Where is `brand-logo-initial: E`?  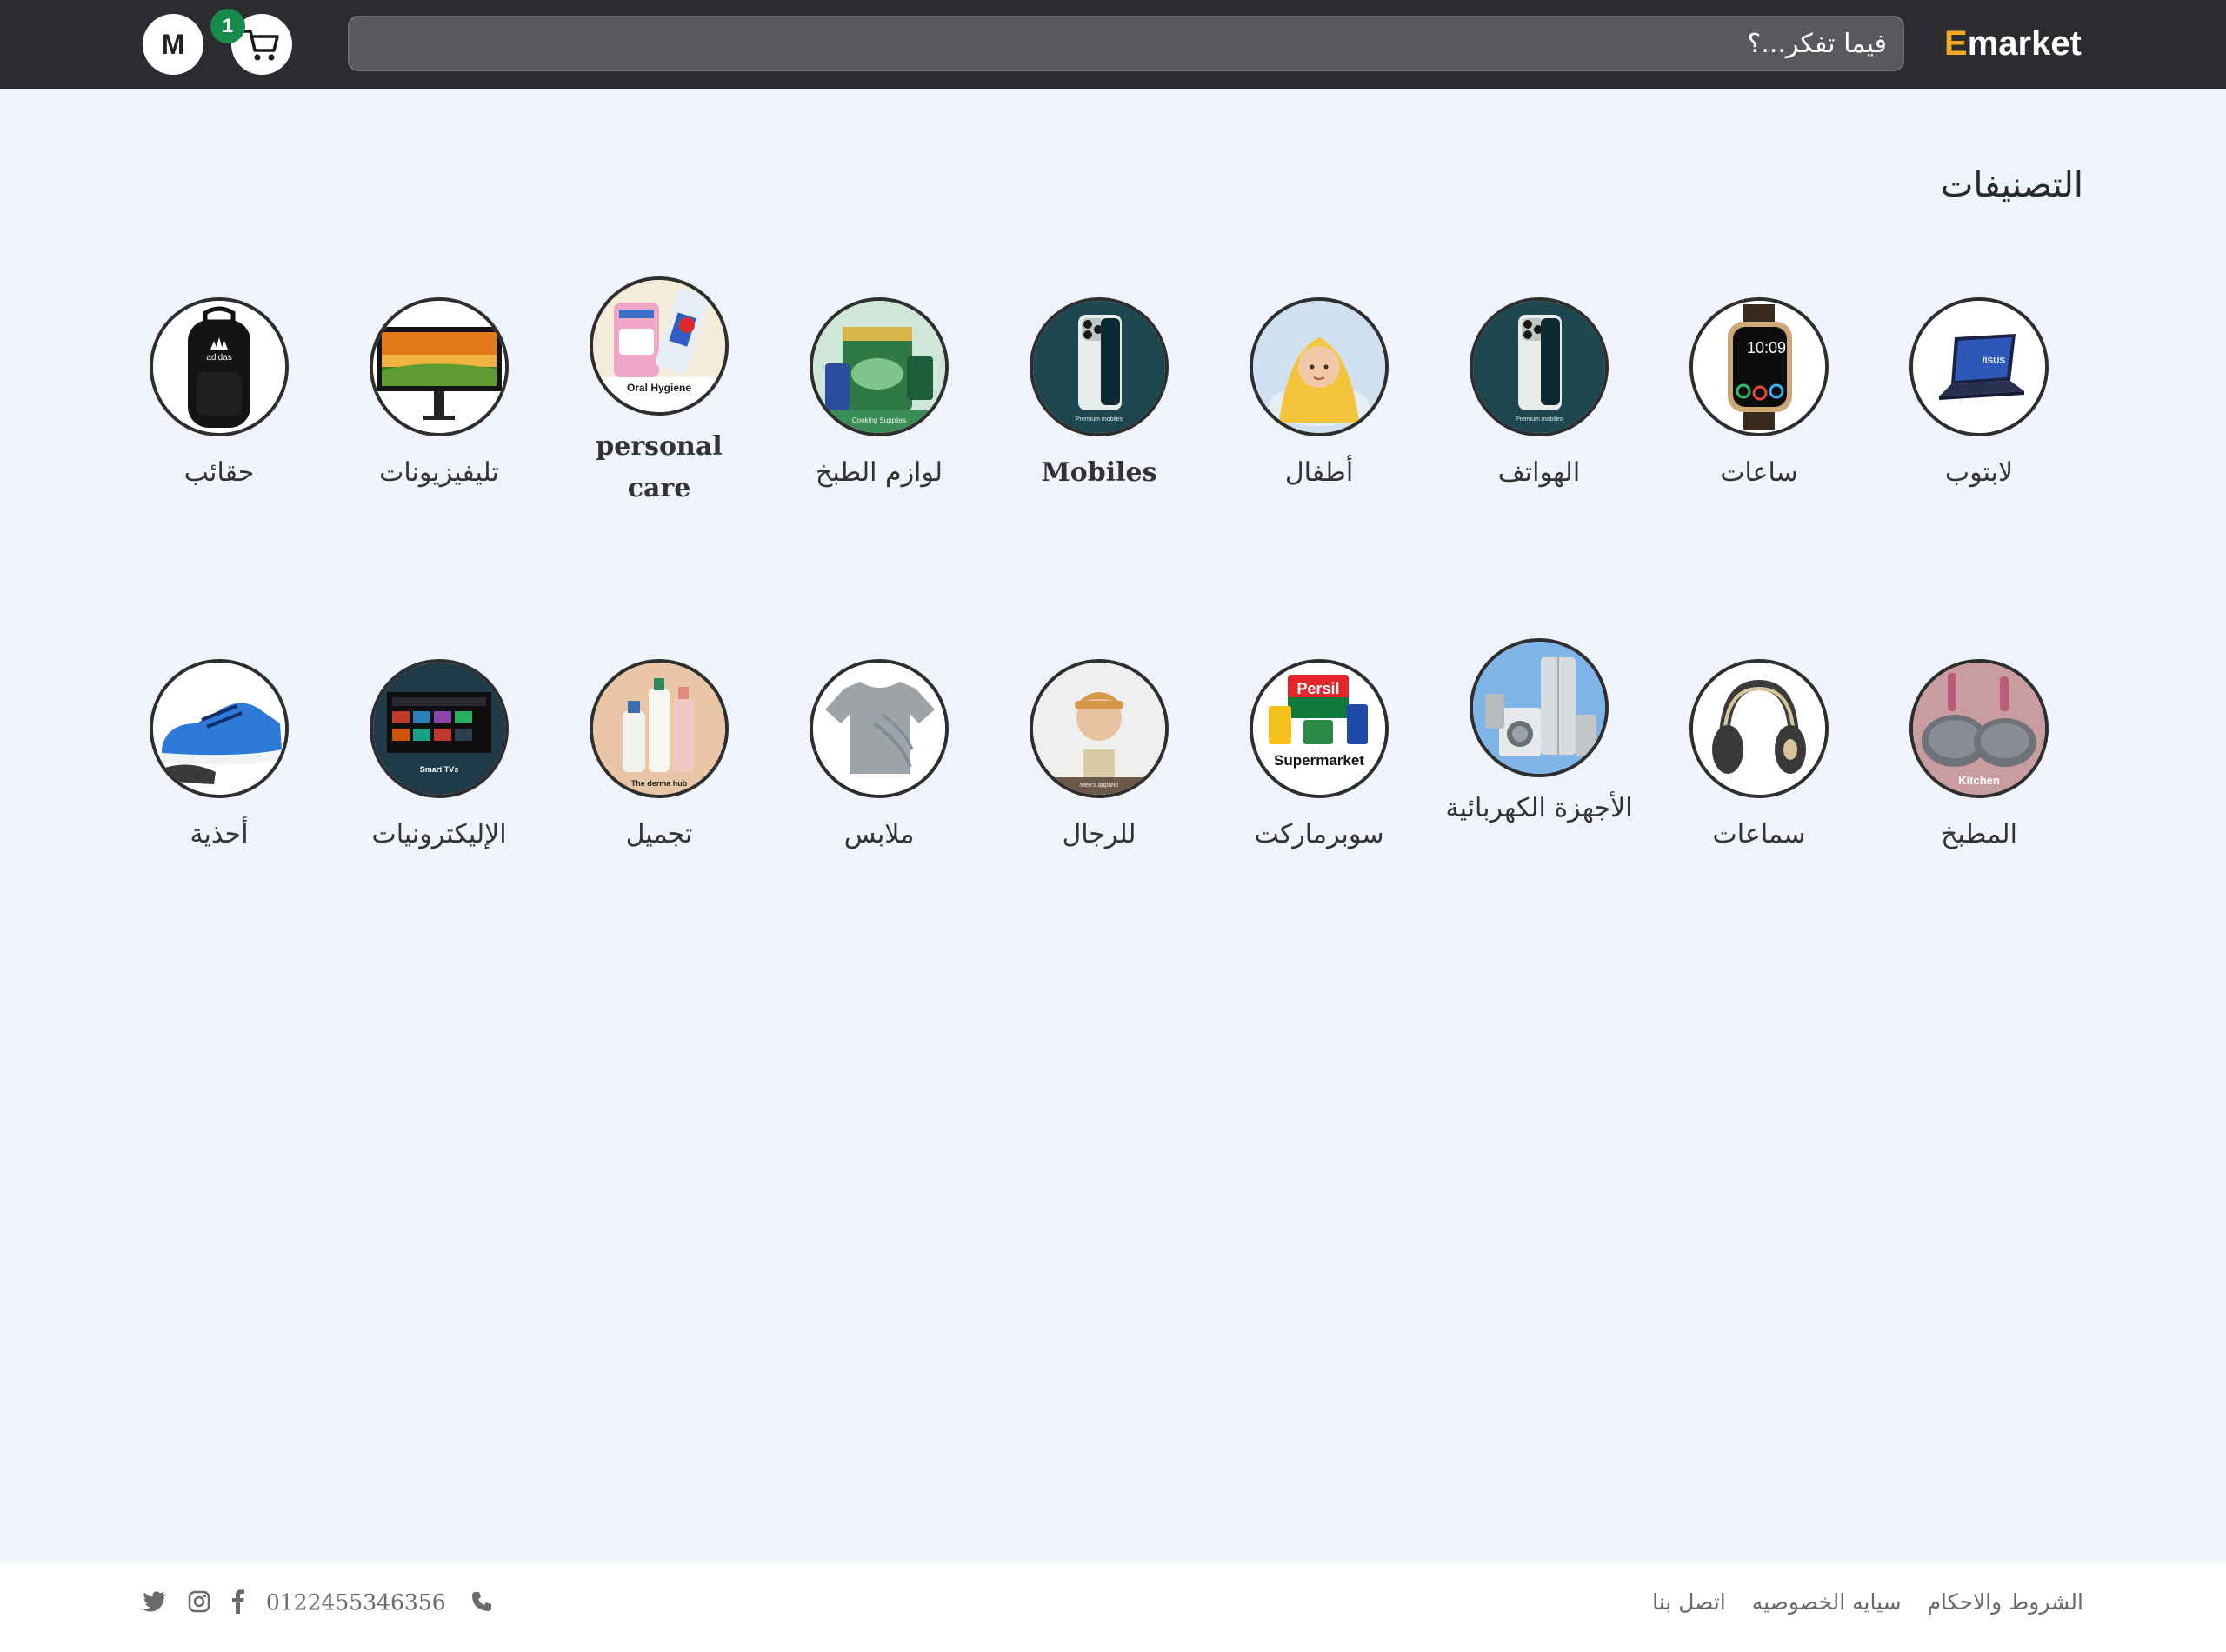 brand-logo-initial: E is located at coordinates (1956, 43).